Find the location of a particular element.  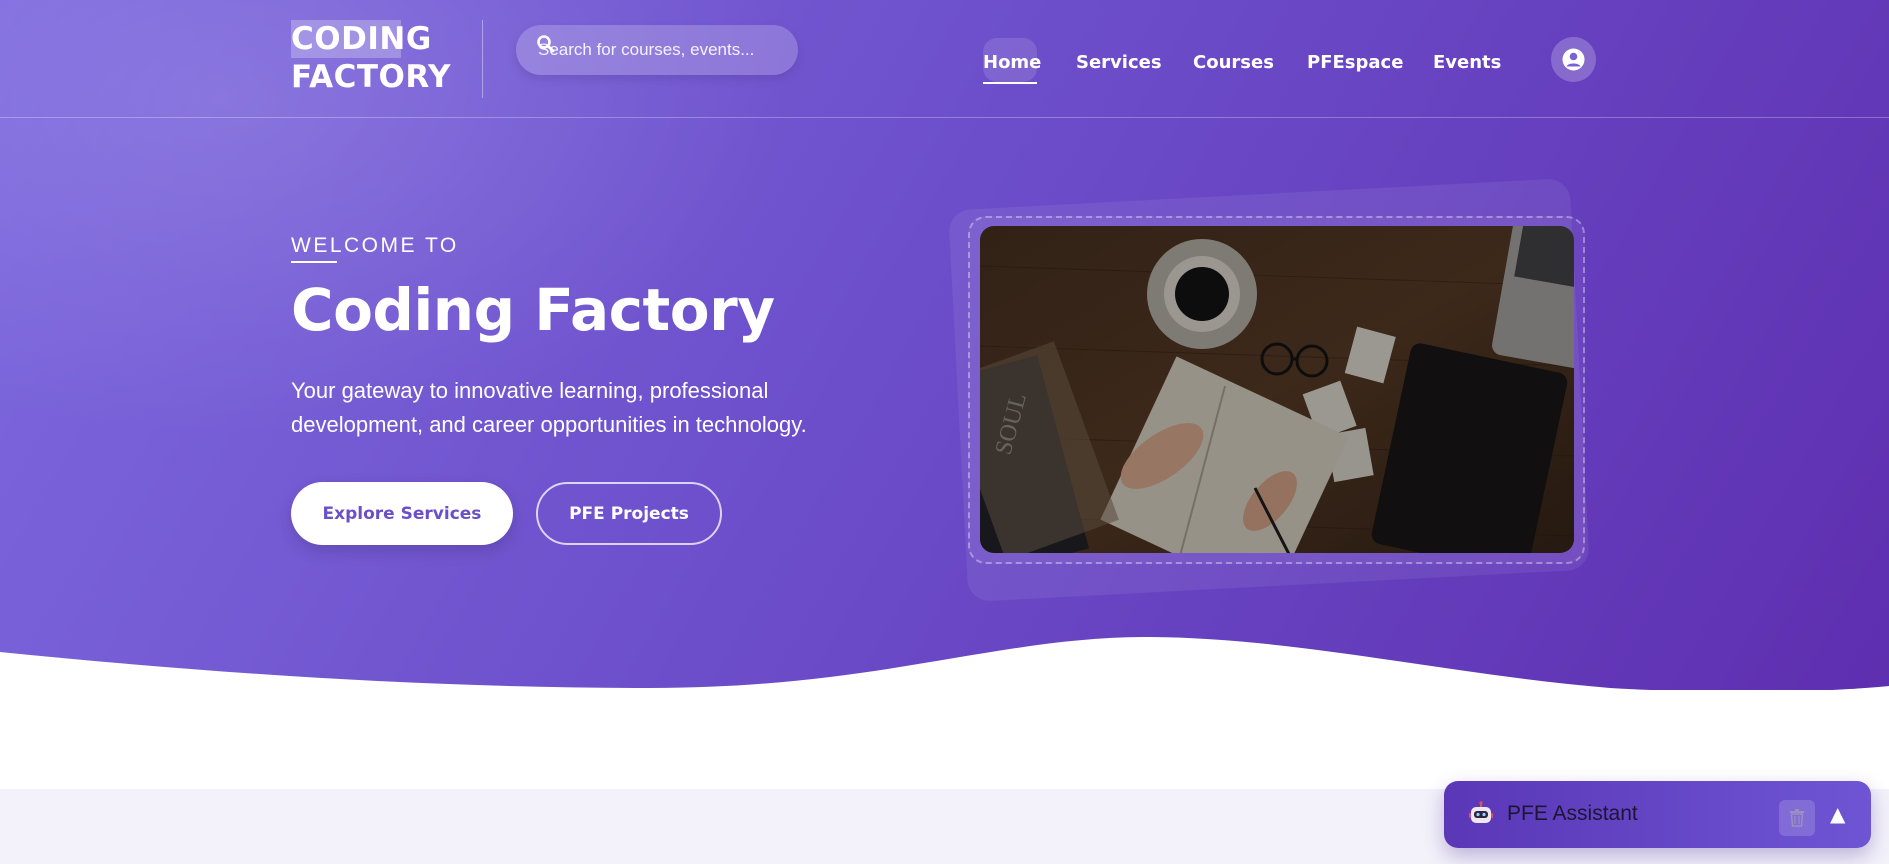

nav-courses-label: Courses is located at coordinates (1233, 62).